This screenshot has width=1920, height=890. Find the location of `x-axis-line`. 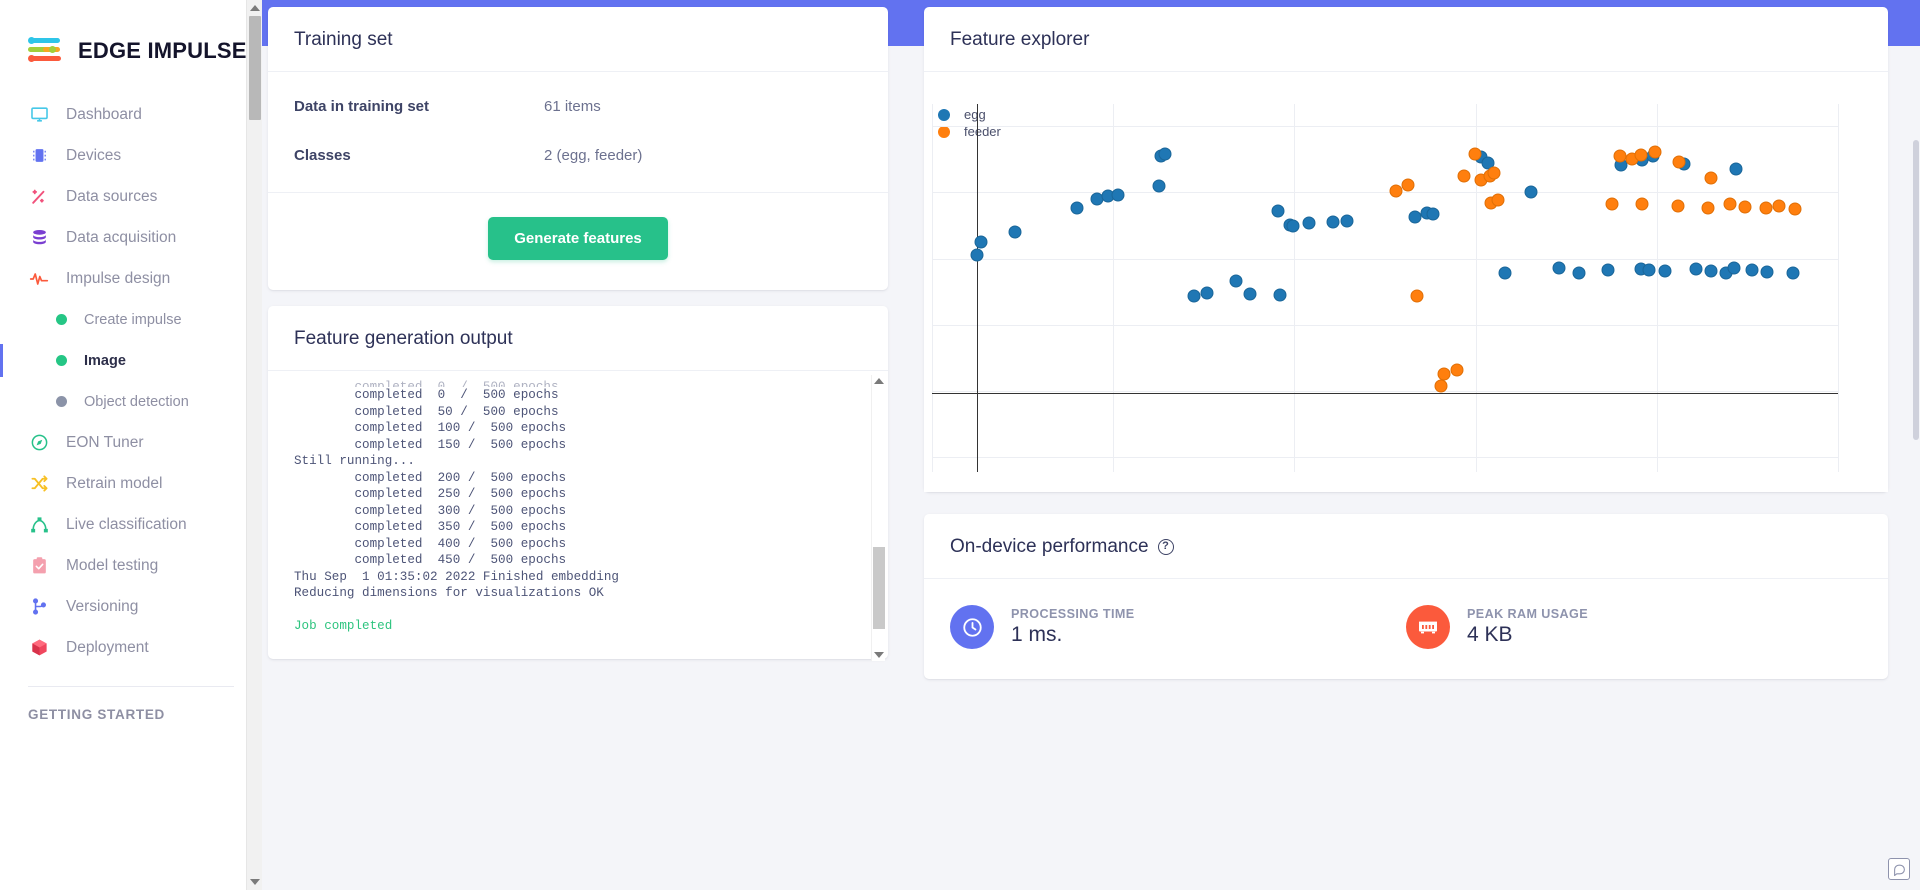

x-axis-line is located at coordinates (1385, 393).